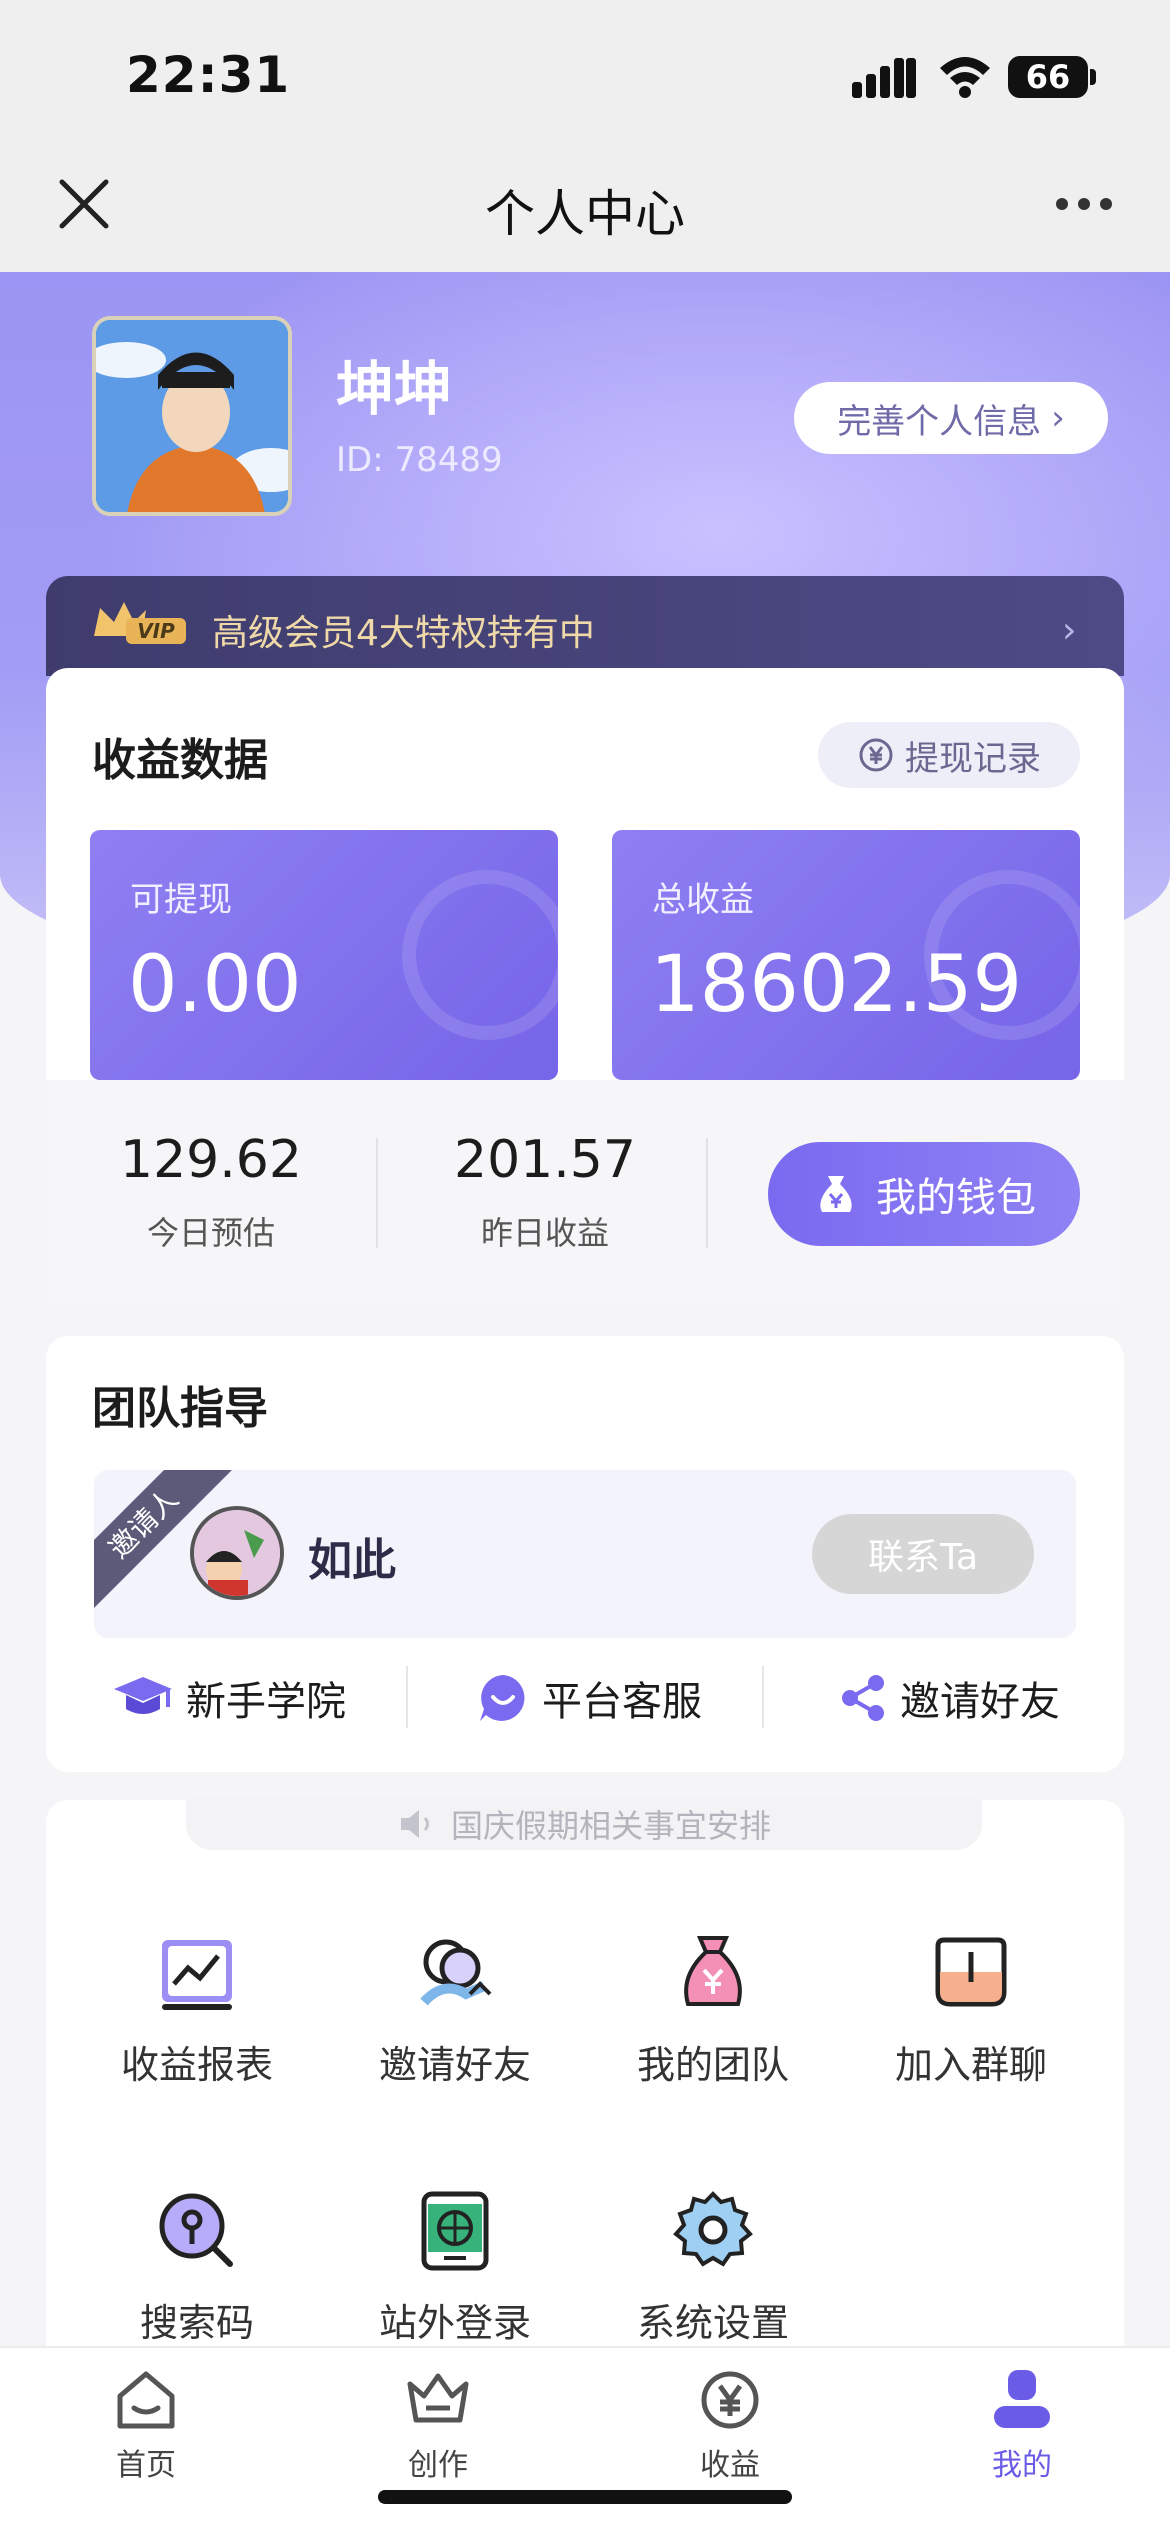  I want to click on tab-label: 创作, so click(438, 2465).